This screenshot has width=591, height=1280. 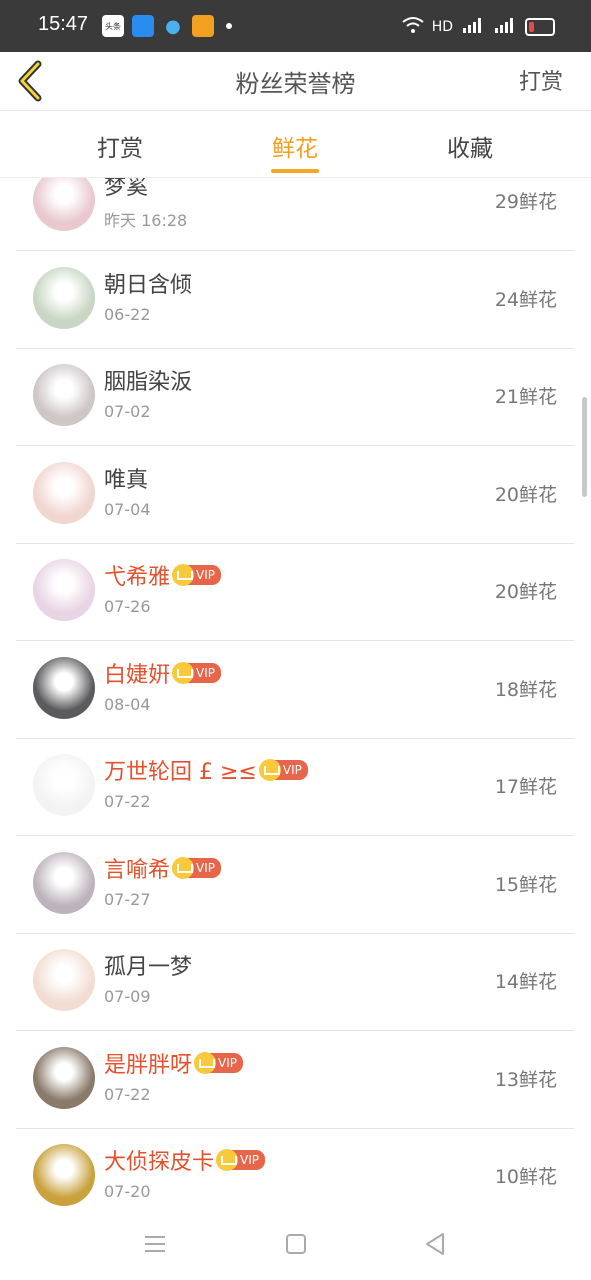 What do you see at coordinates (120, 146) in the screenshot?
I see `tab-reward: 打赏` at bounding box center [120, 146].